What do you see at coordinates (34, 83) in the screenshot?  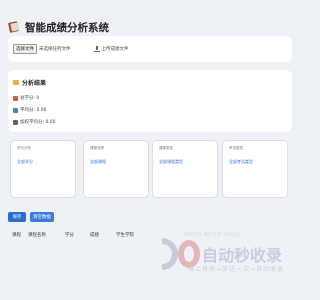 I see `stats-title: 分析结果` at bounding box center [34, 83].